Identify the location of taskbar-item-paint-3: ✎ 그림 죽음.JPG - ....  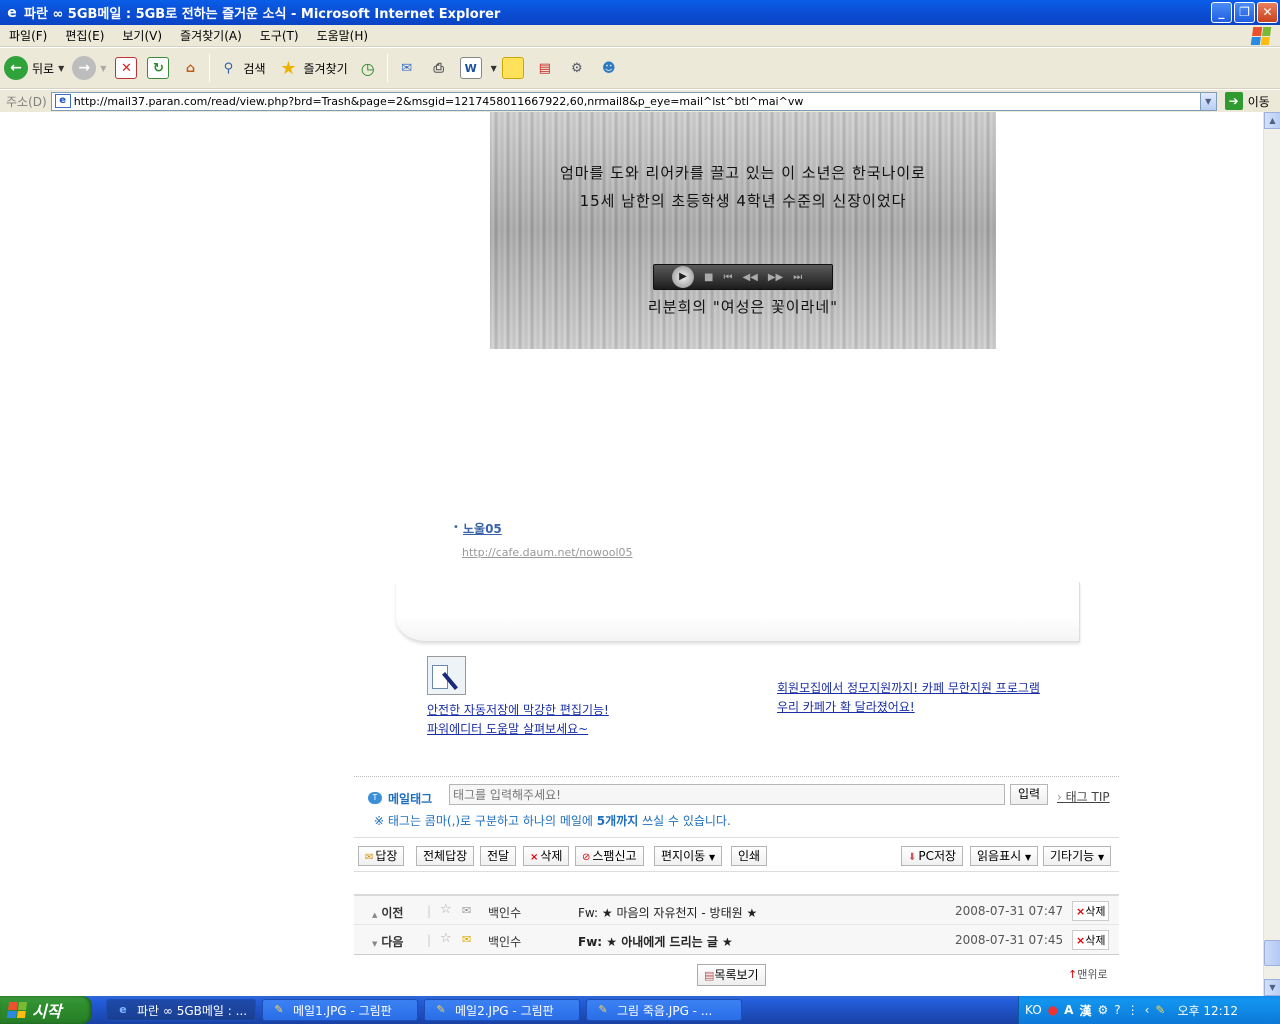
(664, 1010).